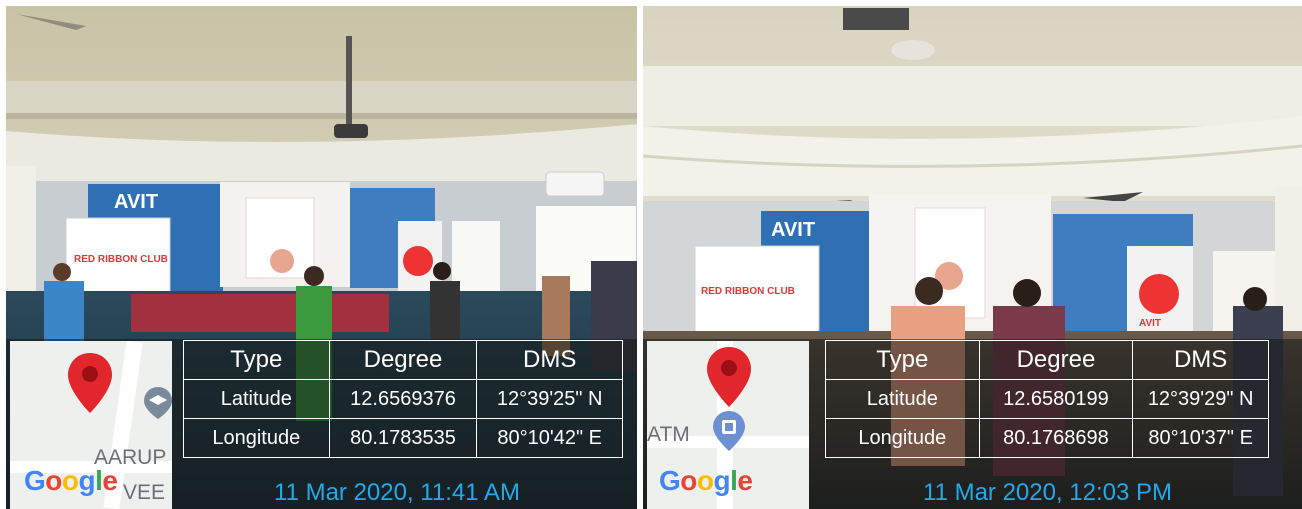  I want to click on map-thumbnail: ATM Google, so click(728, 425).